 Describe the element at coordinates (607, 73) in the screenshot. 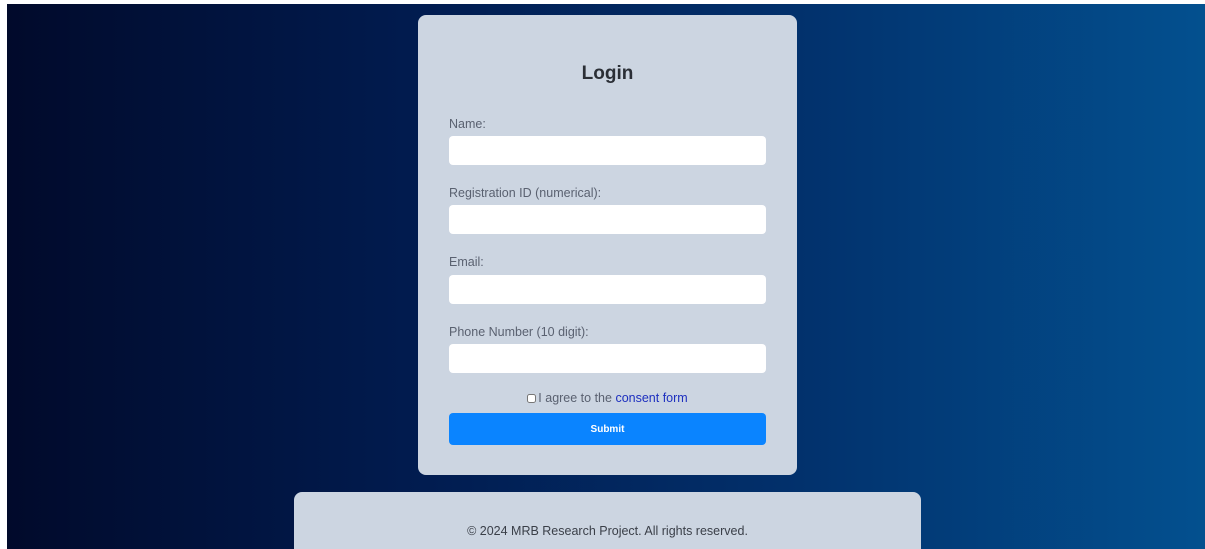

I see `login-title: Login` at that location.